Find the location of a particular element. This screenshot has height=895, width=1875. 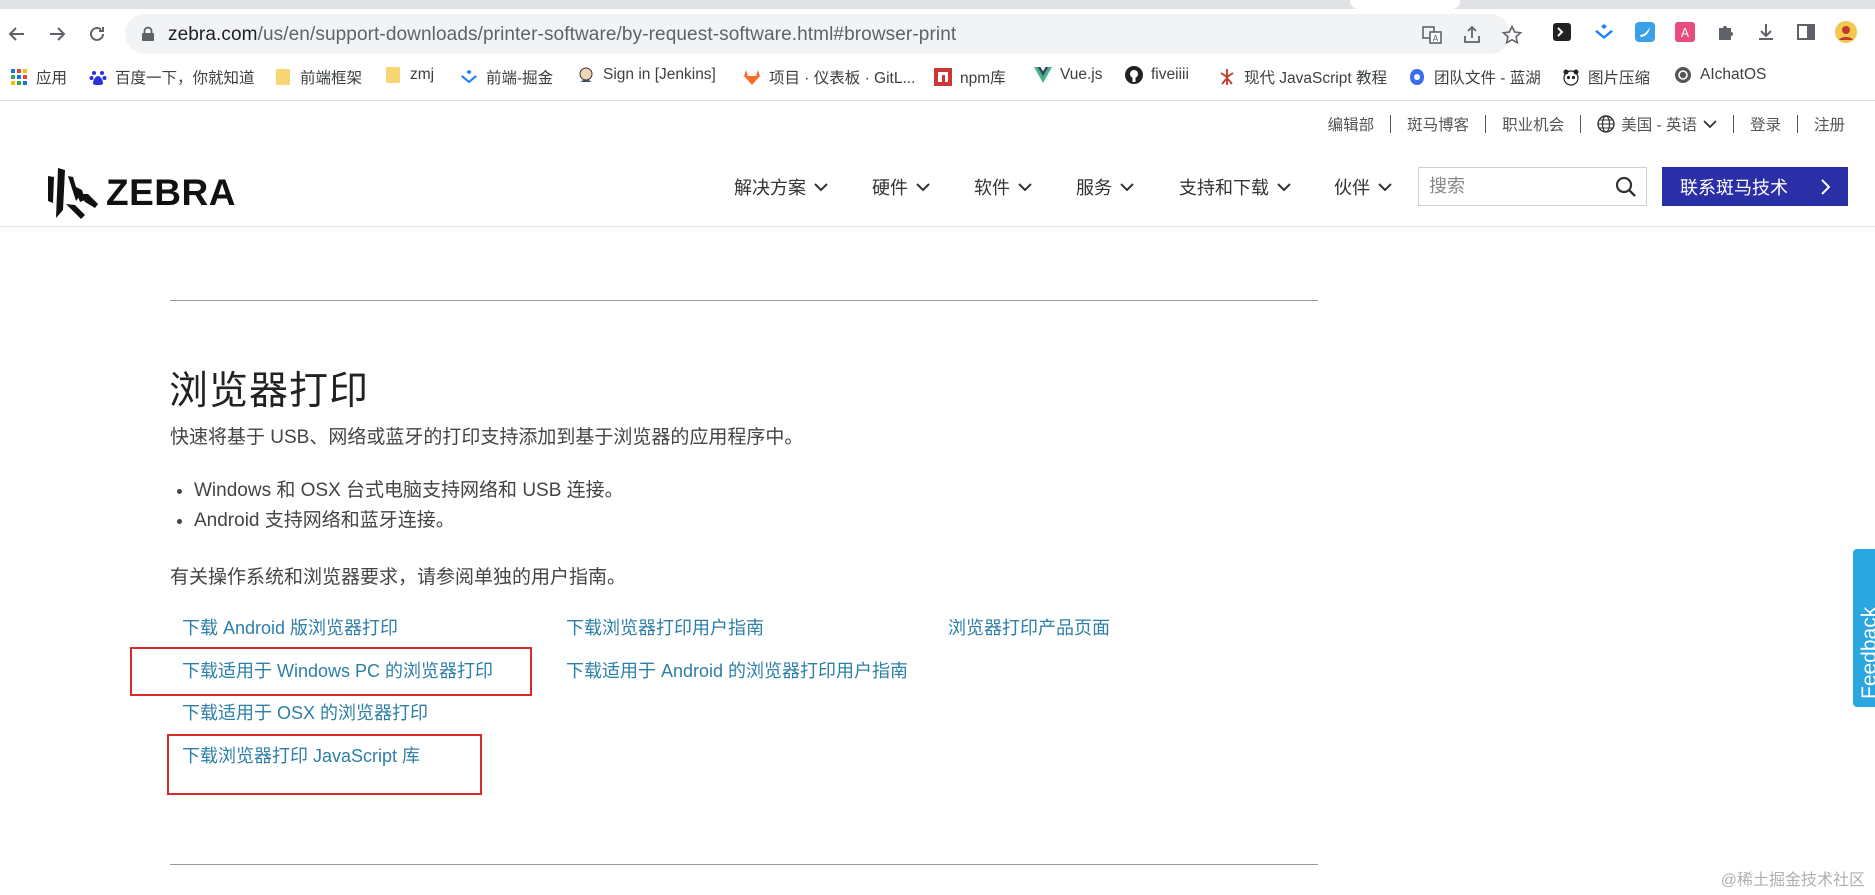

arrow-right-icon is located at coordinates (58, 34).